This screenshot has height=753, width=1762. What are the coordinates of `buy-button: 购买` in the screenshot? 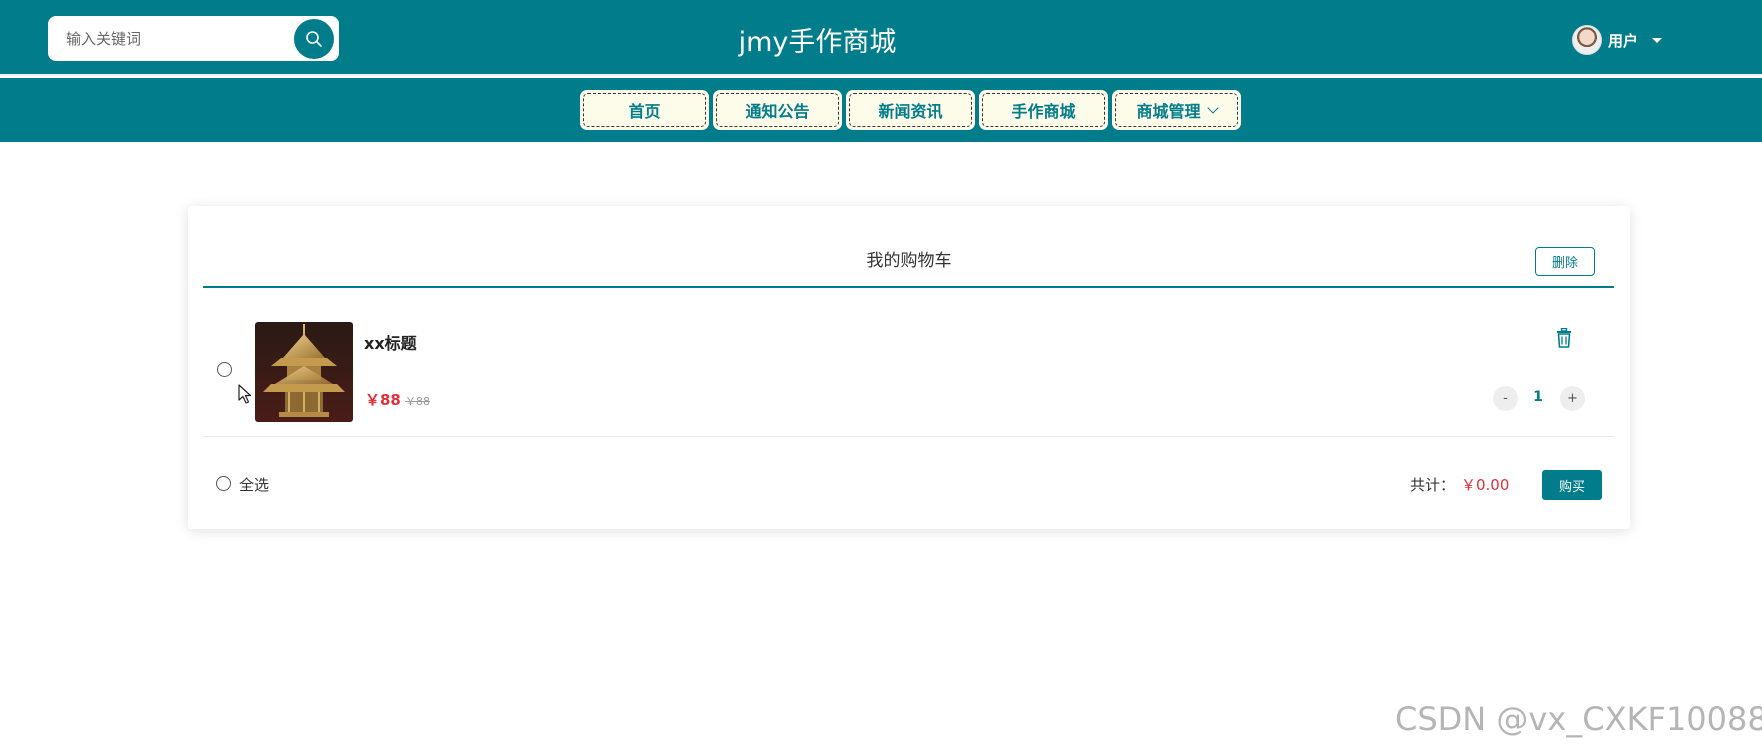 It's located at (1572, 485).